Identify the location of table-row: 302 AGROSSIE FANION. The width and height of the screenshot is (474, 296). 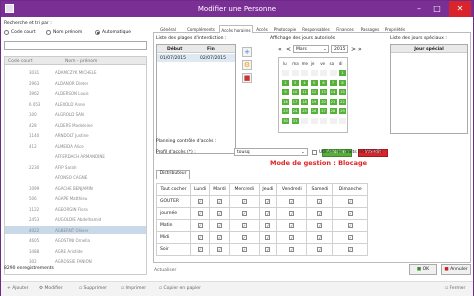
(75, 261).